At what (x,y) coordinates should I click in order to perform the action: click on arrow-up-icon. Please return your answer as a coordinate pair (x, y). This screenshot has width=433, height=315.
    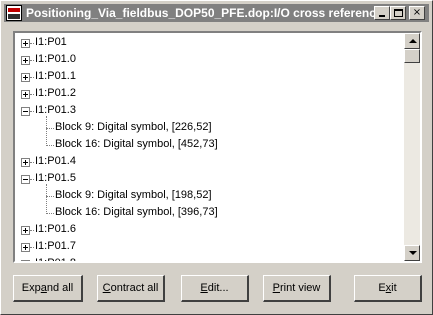
    Looking at the image, I should click on (413, 41).